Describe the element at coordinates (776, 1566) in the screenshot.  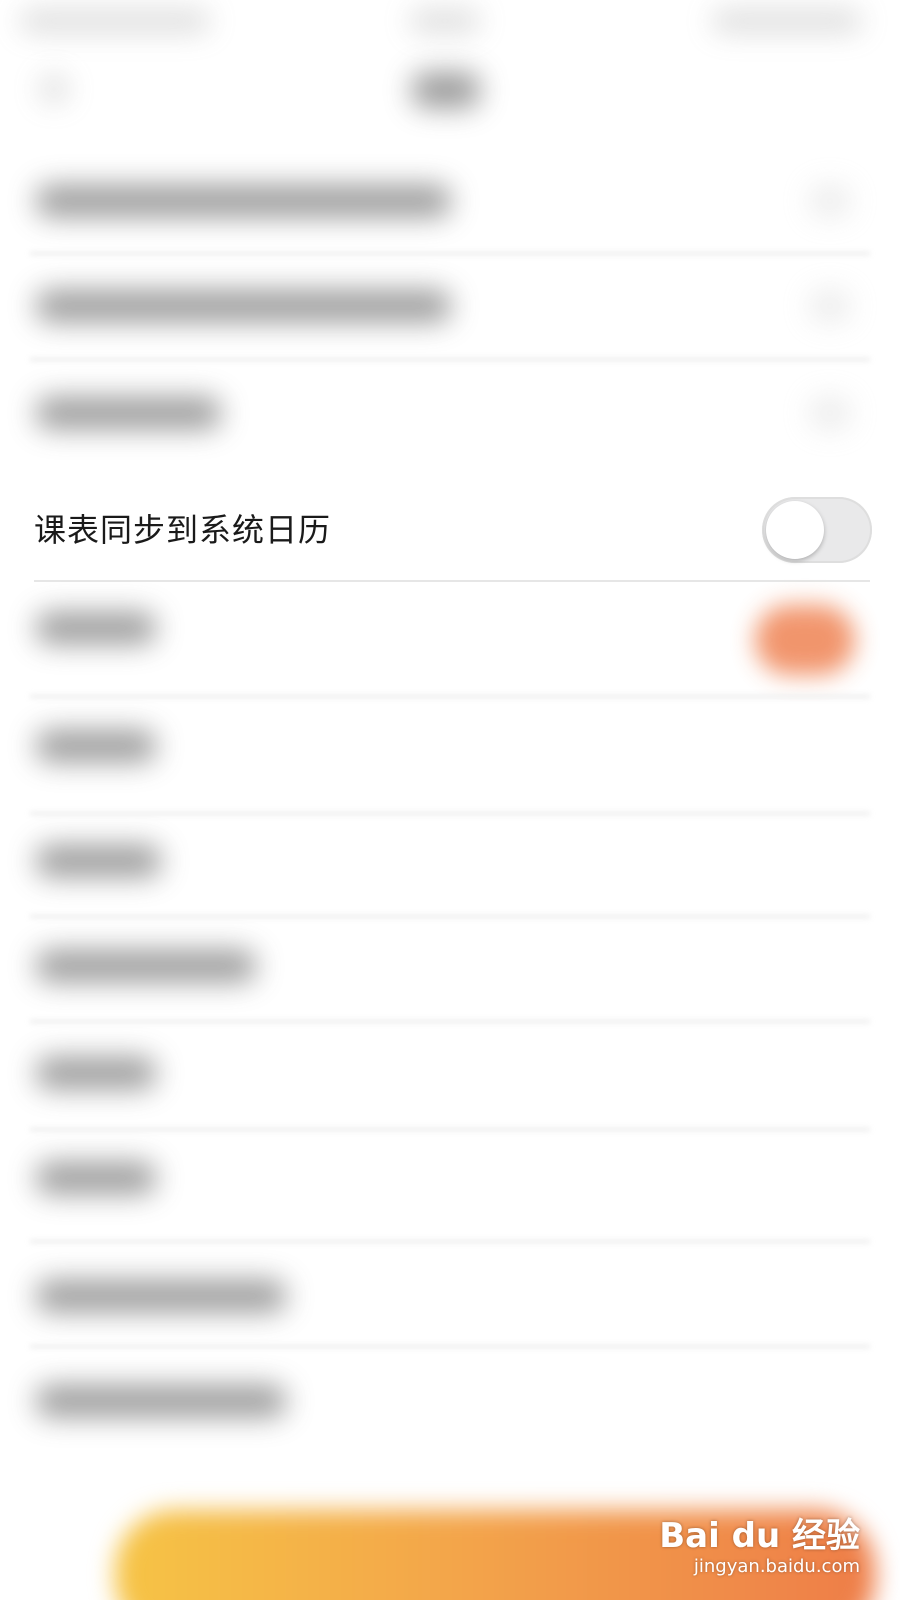
I see `watermark-url: jingyan.baidu.com` at that location.